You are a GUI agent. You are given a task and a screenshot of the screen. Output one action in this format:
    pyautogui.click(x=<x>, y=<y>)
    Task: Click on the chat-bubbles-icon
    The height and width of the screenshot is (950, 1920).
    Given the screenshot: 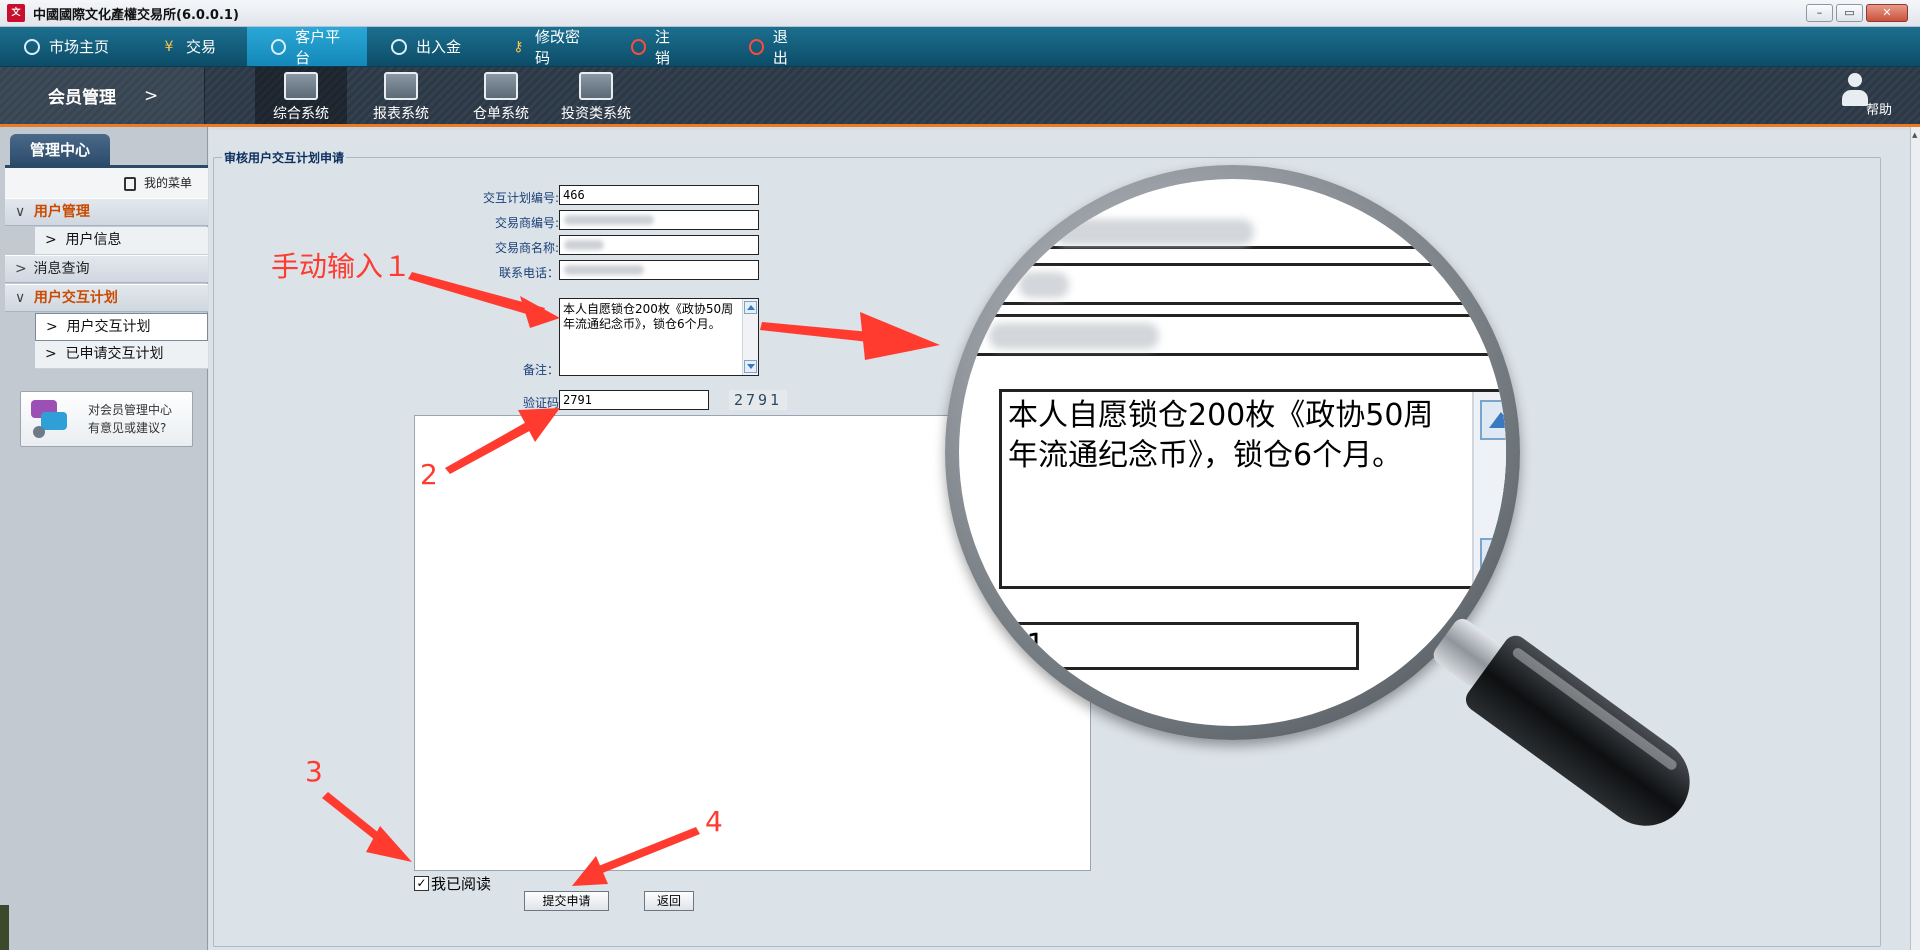 What is the action you would take?
    pyautogui.click(x=49, y=419)
    